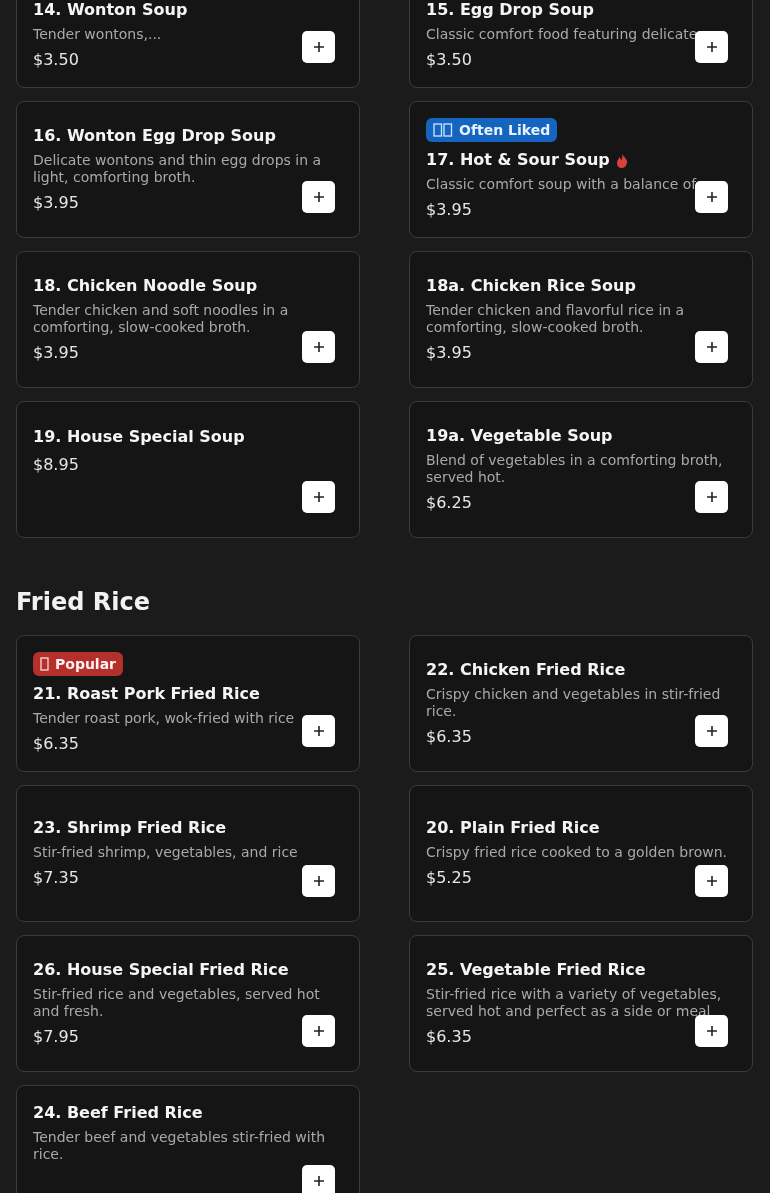 This screenshot has width=770, height=1193. What do you see at coordinates (562, 34) in the screenshot?
I see `item-description: Classic comfort food featuring delicate` at bounding box center [562, 34].